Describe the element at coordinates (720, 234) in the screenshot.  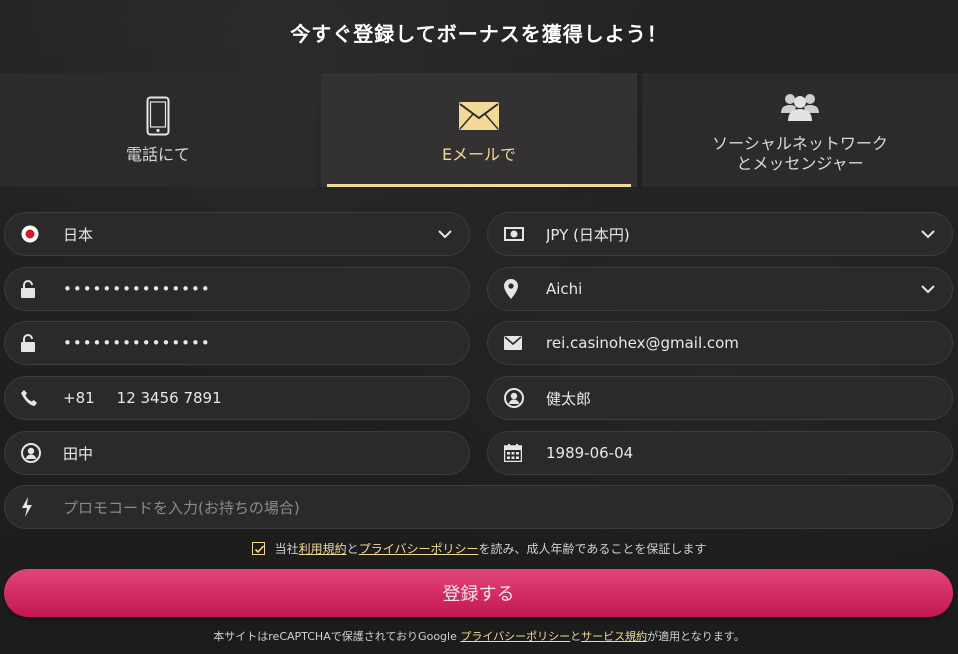
I see `currency-select: JPY (日本円)` at that location.